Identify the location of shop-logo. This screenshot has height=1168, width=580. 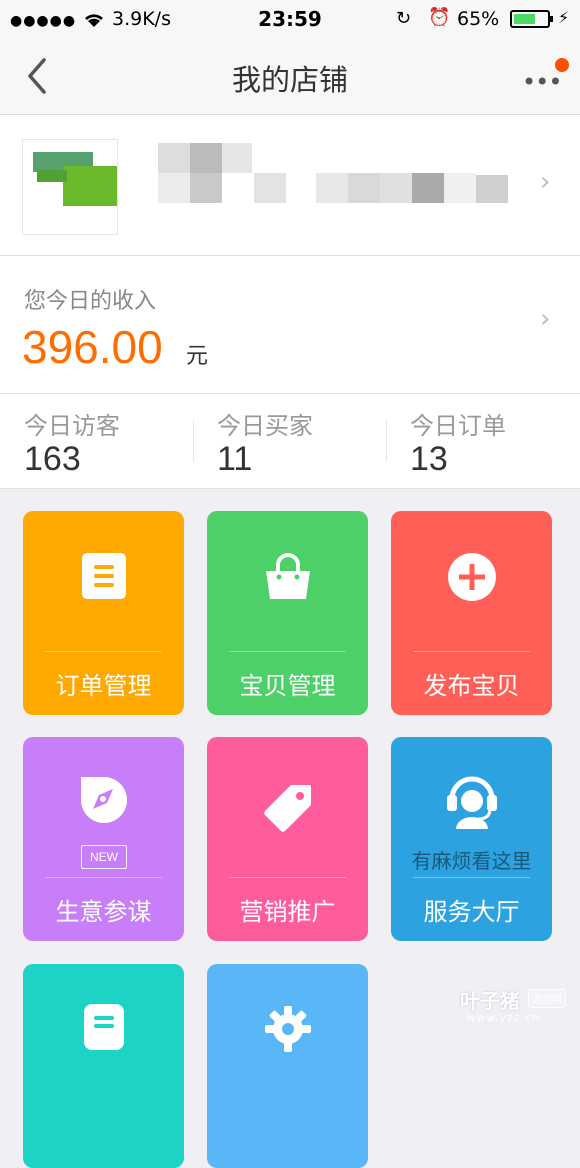
(70, 187).